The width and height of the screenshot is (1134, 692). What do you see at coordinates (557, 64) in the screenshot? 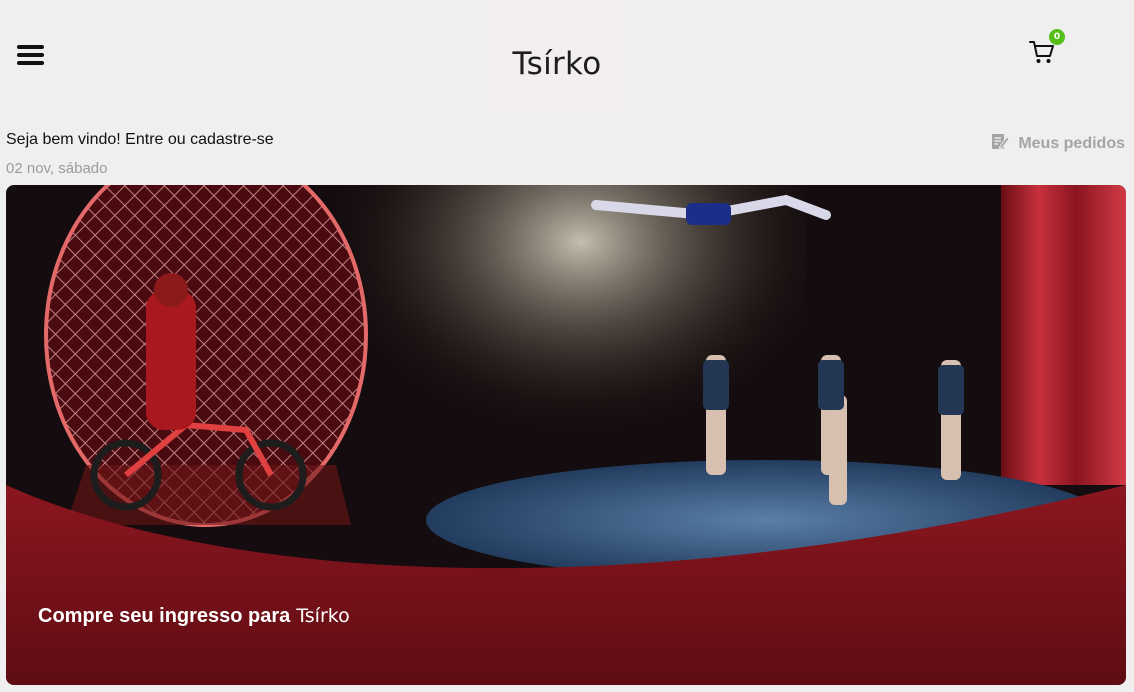
I see `logo-text: Tsírko` at bounding box center [557, 64].